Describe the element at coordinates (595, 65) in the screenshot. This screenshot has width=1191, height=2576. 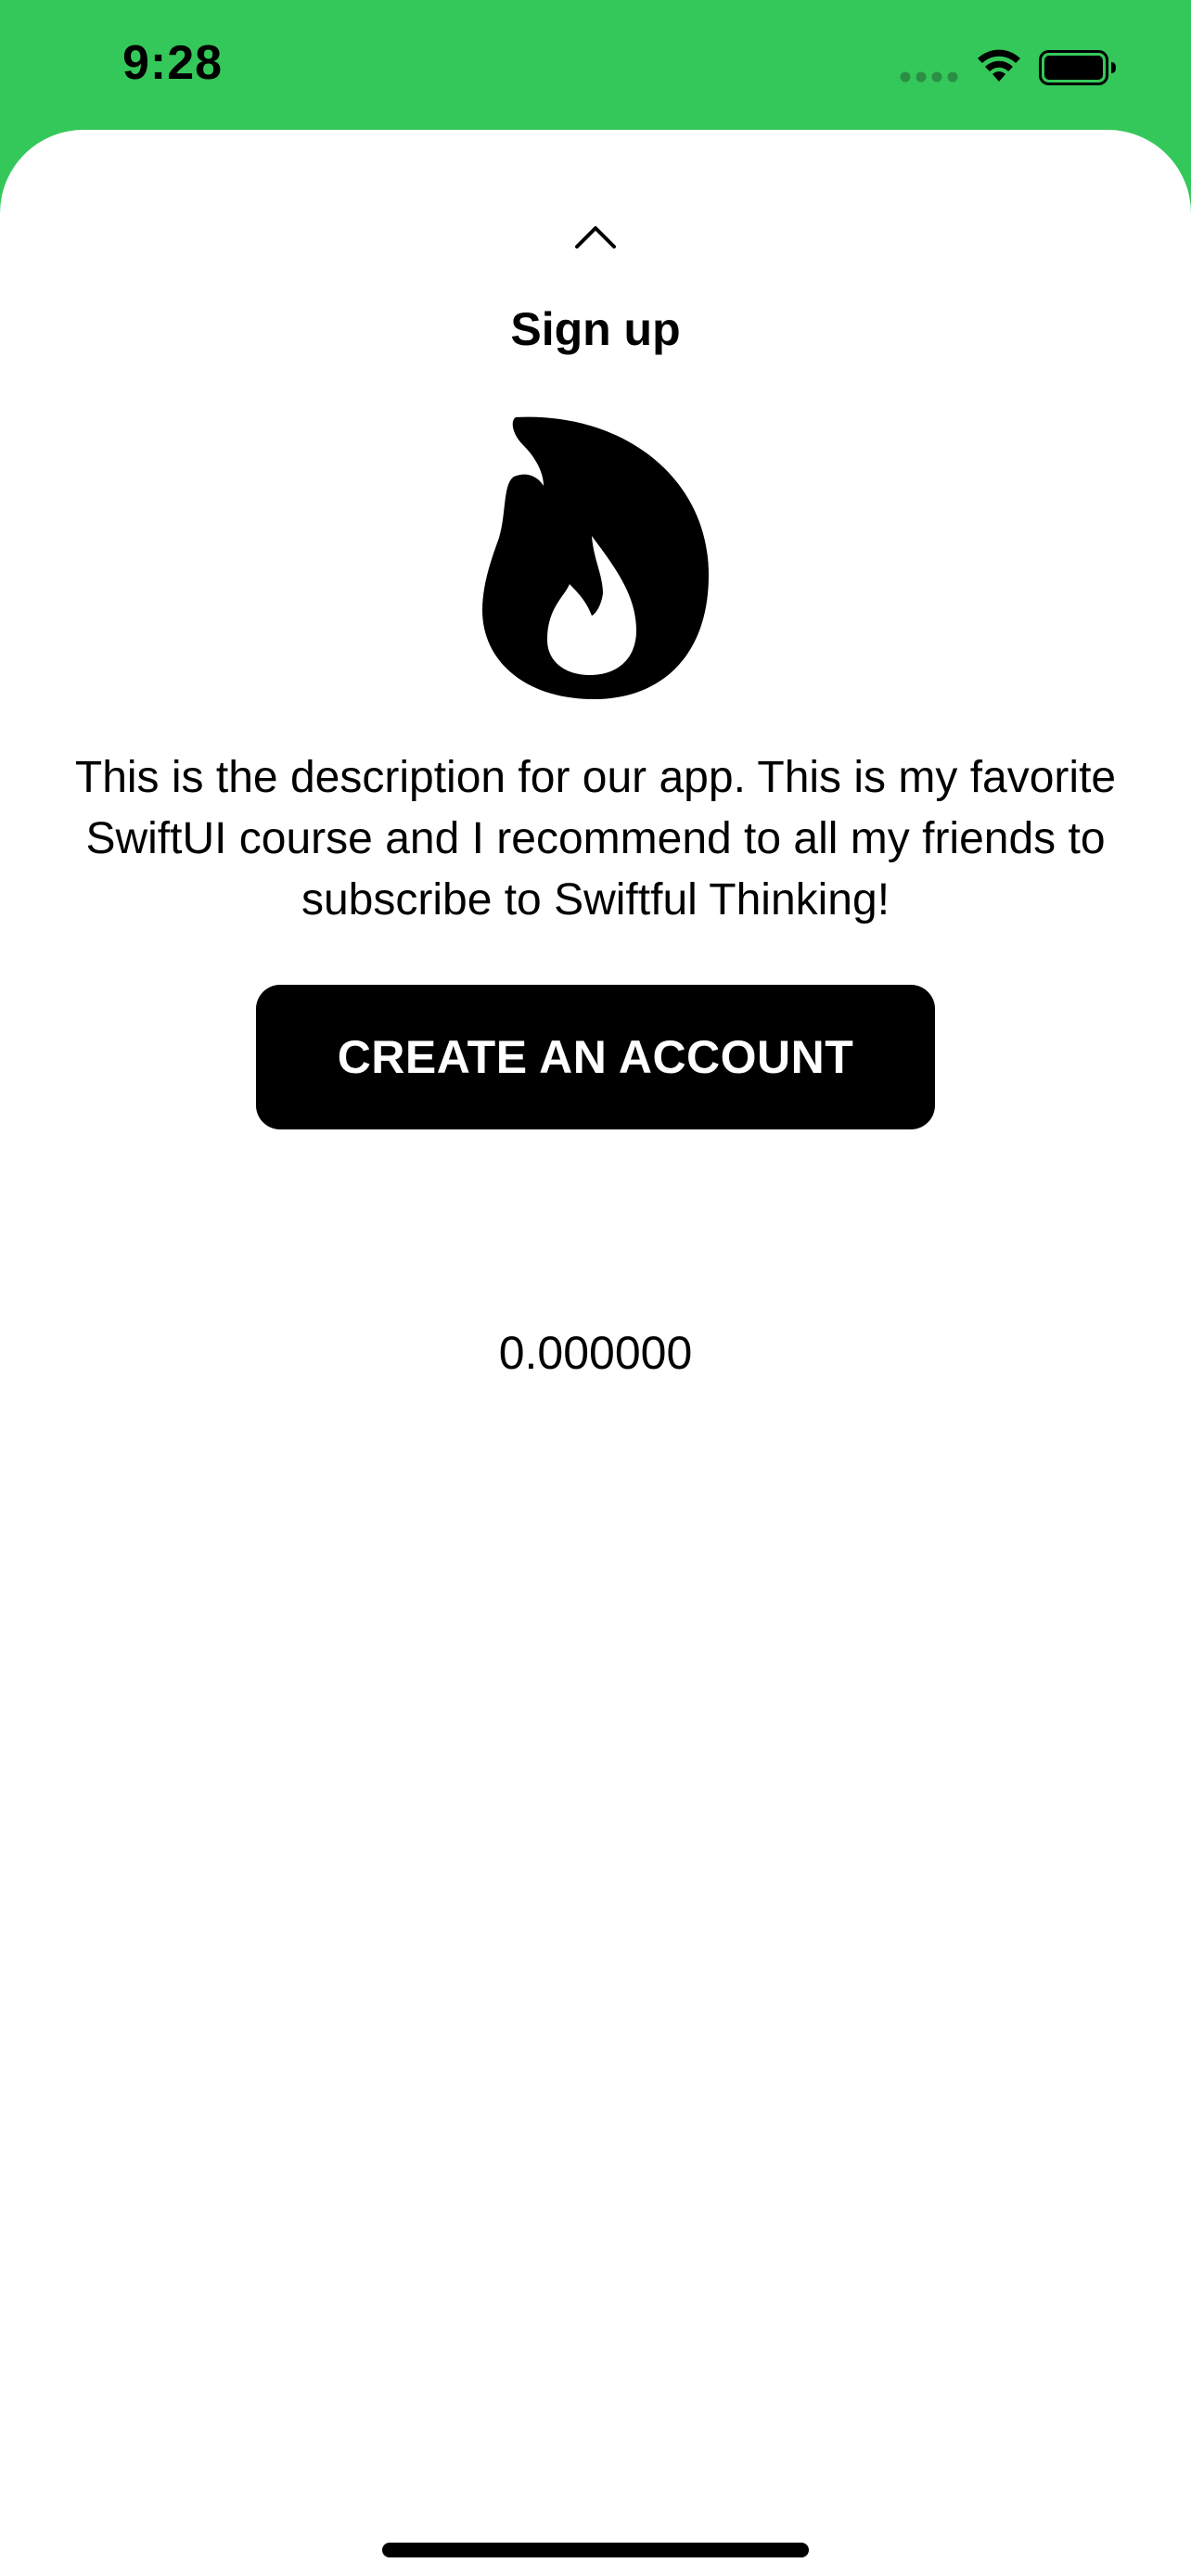
I see `status-bar: 9:28` at that location.